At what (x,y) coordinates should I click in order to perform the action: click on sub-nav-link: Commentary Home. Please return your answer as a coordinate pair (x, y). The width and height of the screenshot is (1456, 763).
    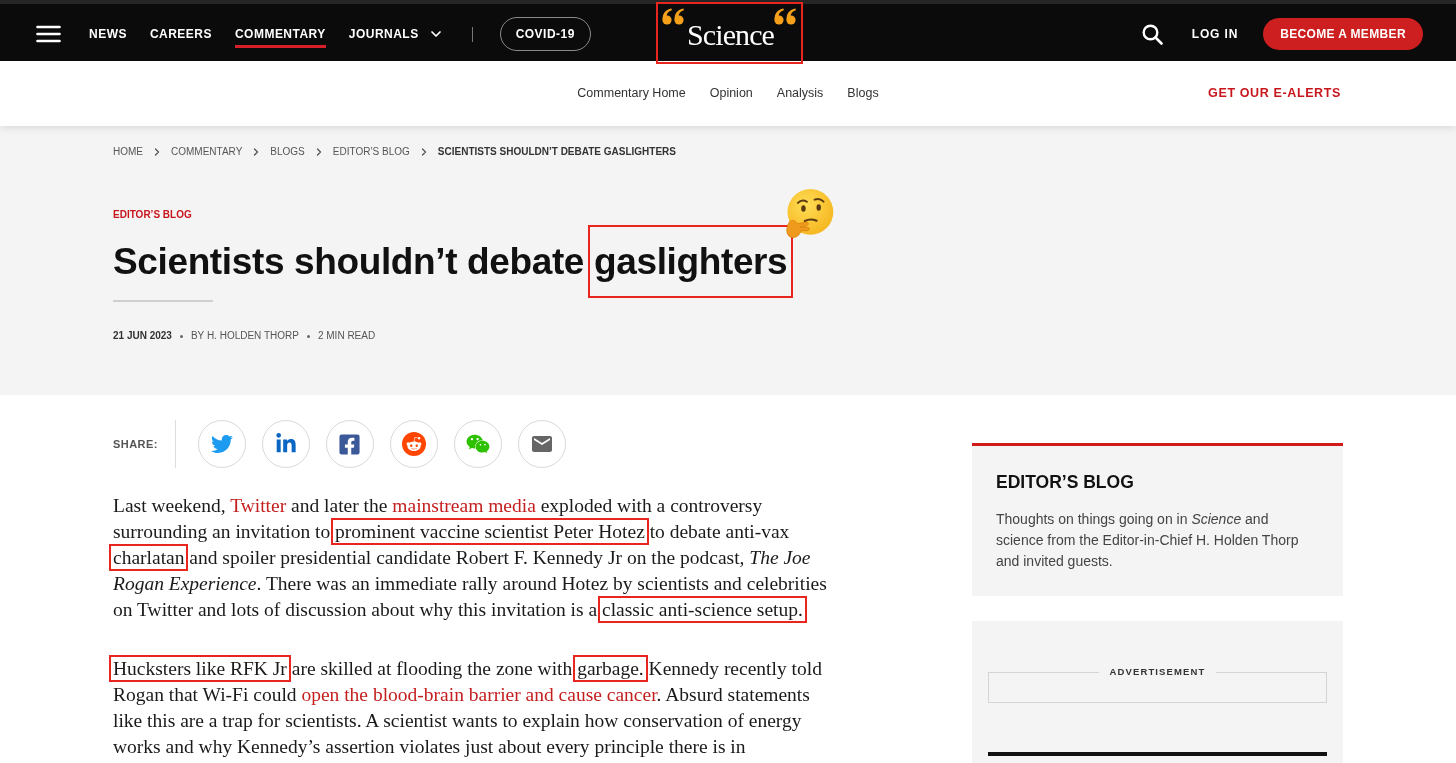
    Looking at the image, I should click on (631, 93).